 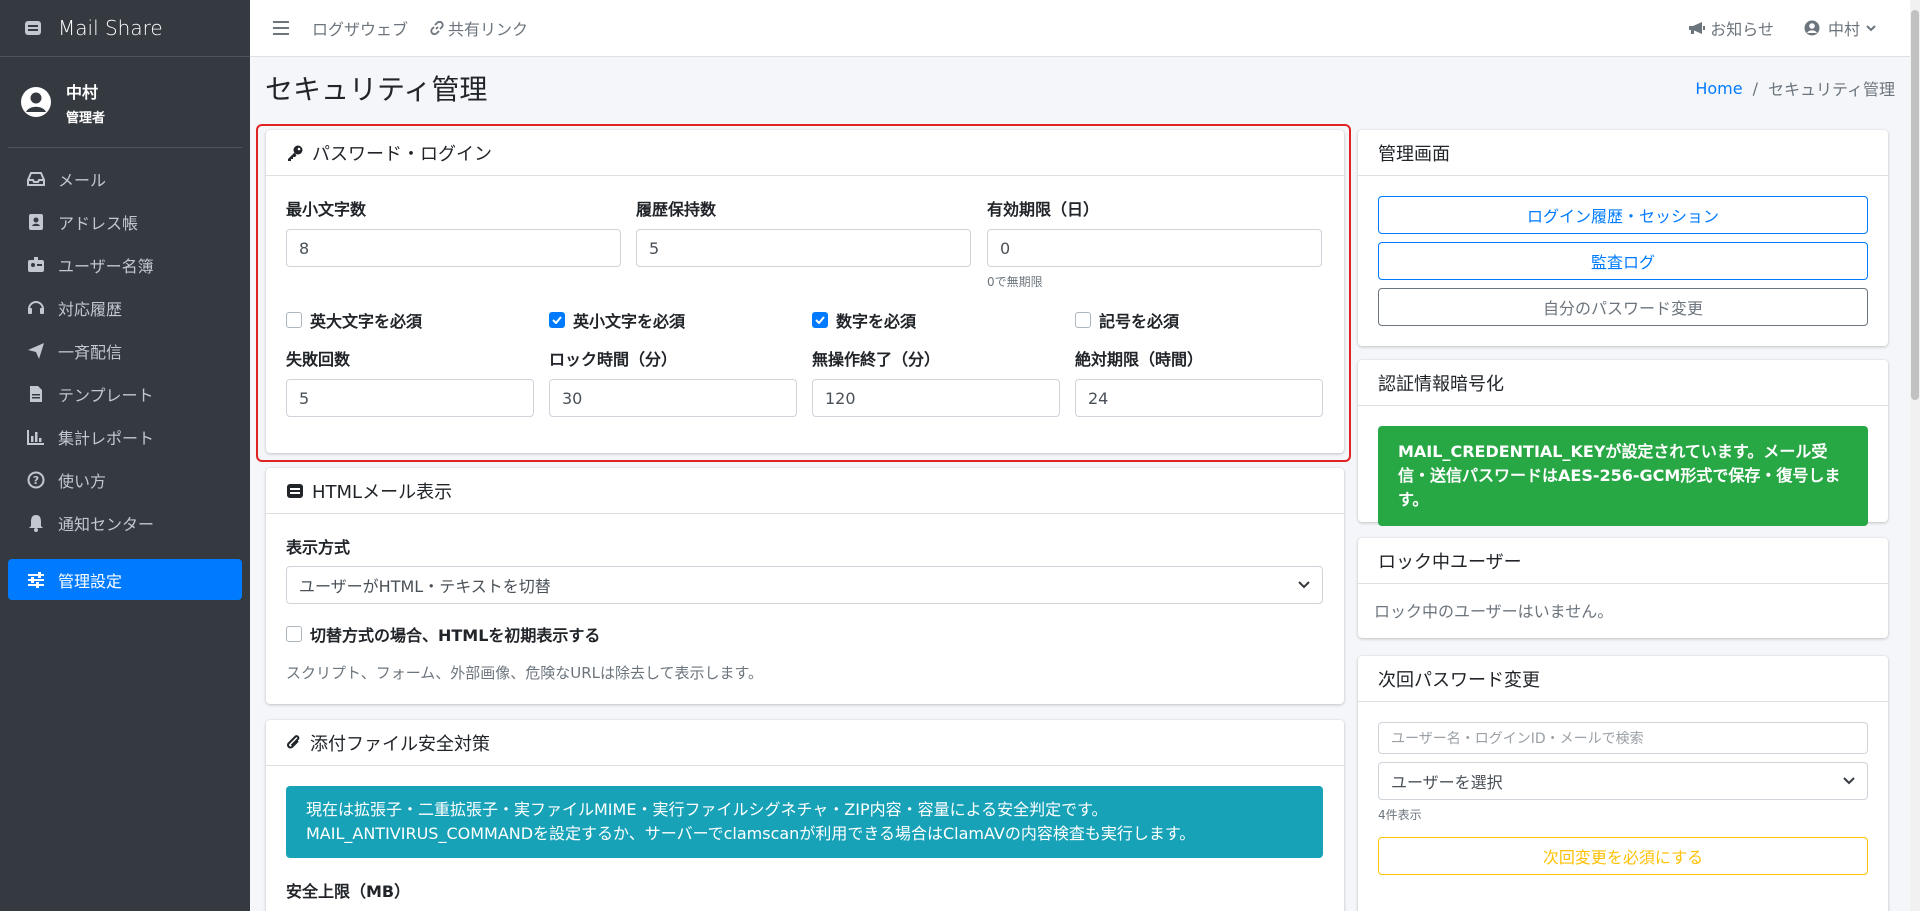 What do you see at coordinates (1623, 781) in the screenshot?
I see `user-select: ユーザーを選択` at bounding box center [1623, 781].